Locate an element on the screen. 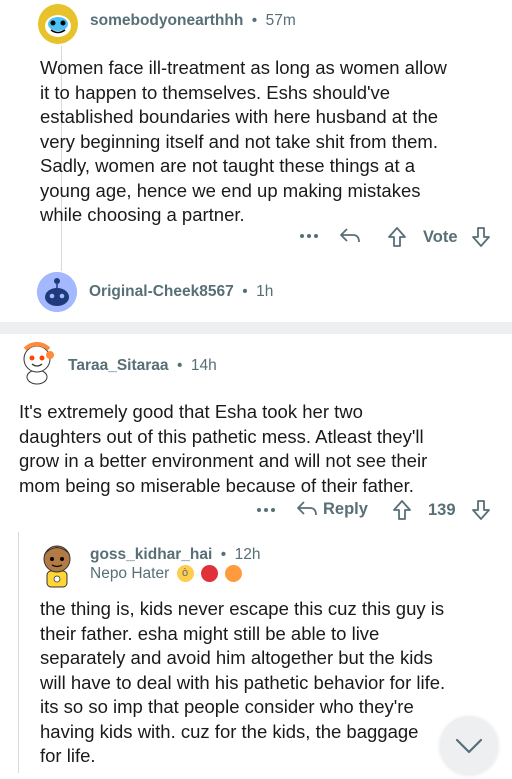 This screenshot has width=512, height=779. comment-time: 12h is located at coordinates (247, 554).